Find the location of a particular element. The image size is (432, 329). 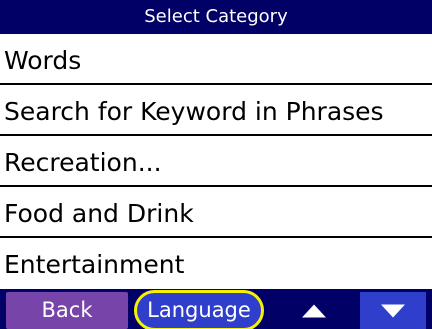

page-title: Select Category is located at coordinates (216, 17).